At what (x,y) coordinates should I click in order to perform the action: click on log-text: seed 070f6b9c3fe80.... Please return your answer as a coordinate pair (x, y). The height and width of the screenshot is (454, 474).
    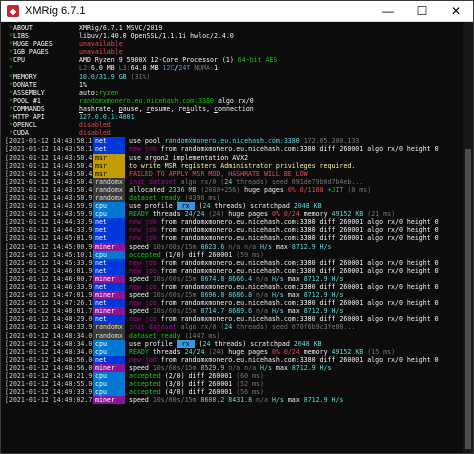
    Looking at the image, I should click on (313, 327).